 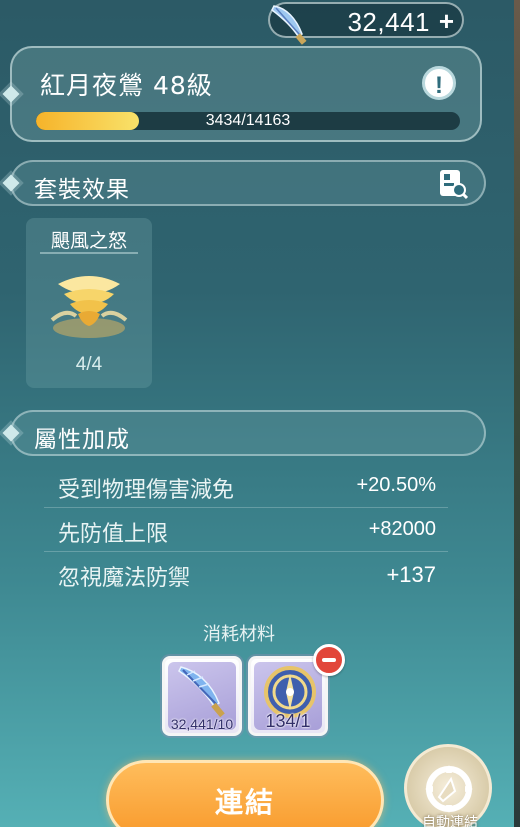 I want to click on connect-button: 連結, so click(x=245, y=793).